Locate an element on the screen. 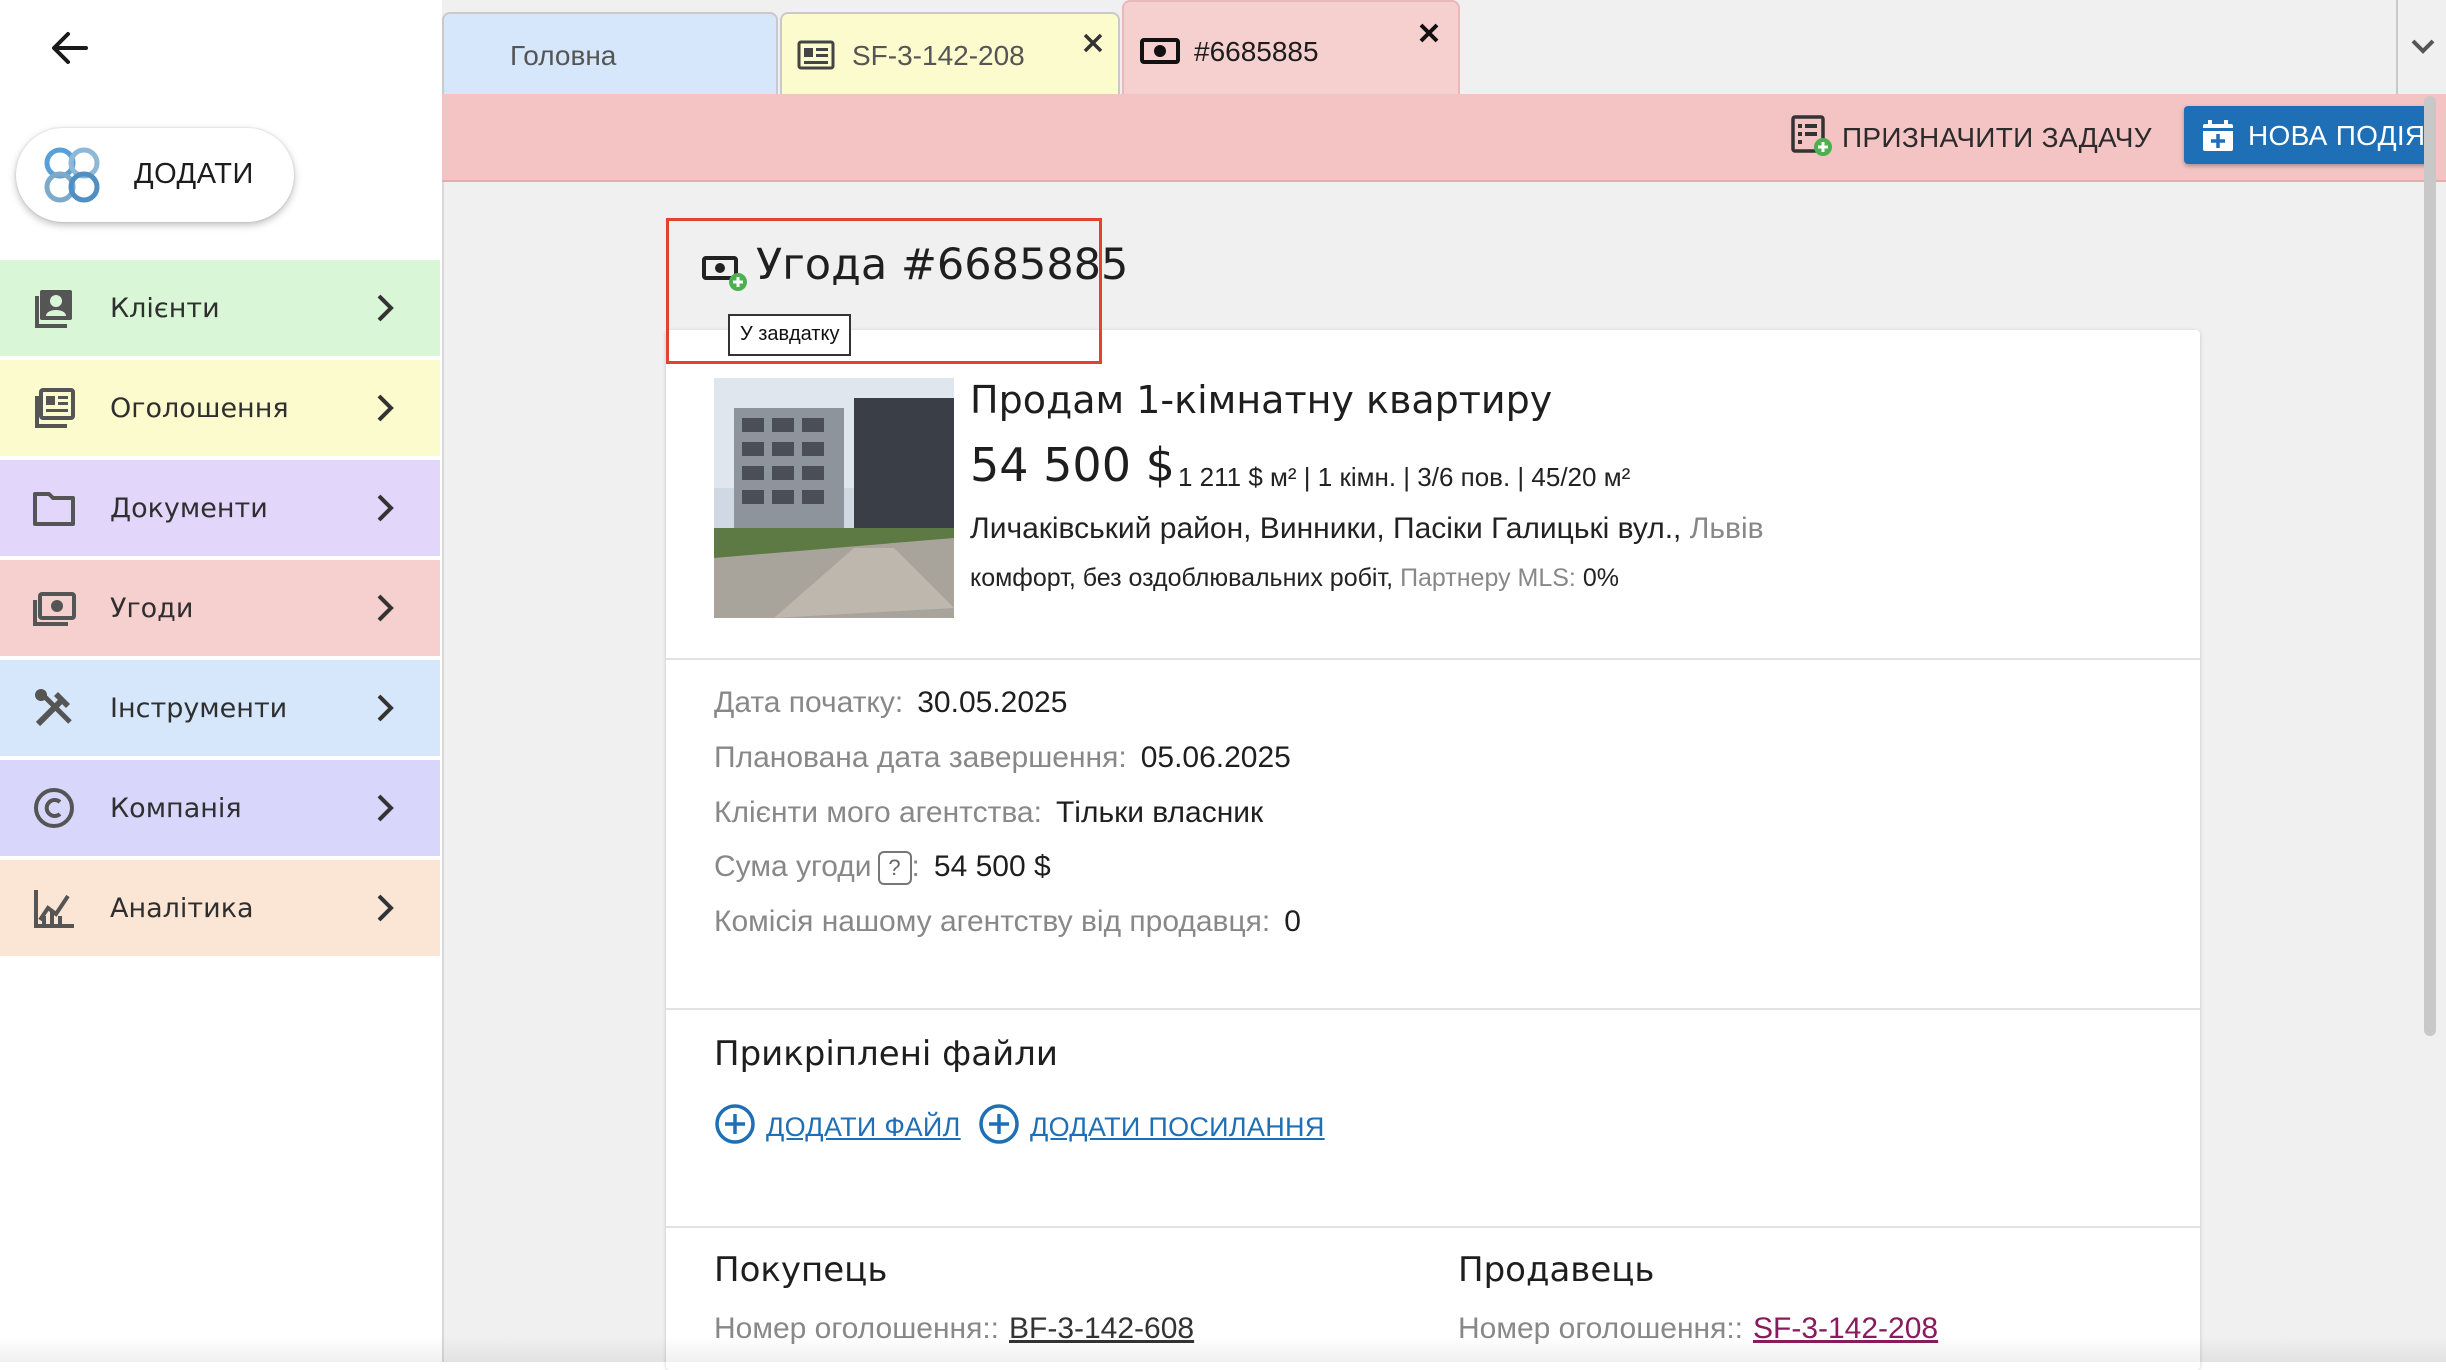  sidebar-item-documents: Документи is located at coordinates (220, 508).